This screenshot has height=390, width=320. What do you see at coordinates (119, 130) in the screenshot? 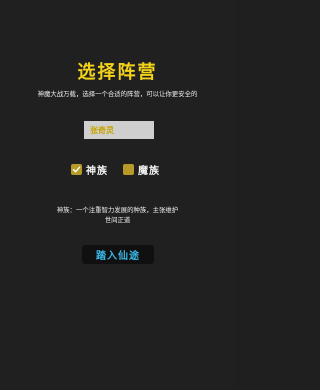
I see `character-name-input` at bounding box center [119, 130].